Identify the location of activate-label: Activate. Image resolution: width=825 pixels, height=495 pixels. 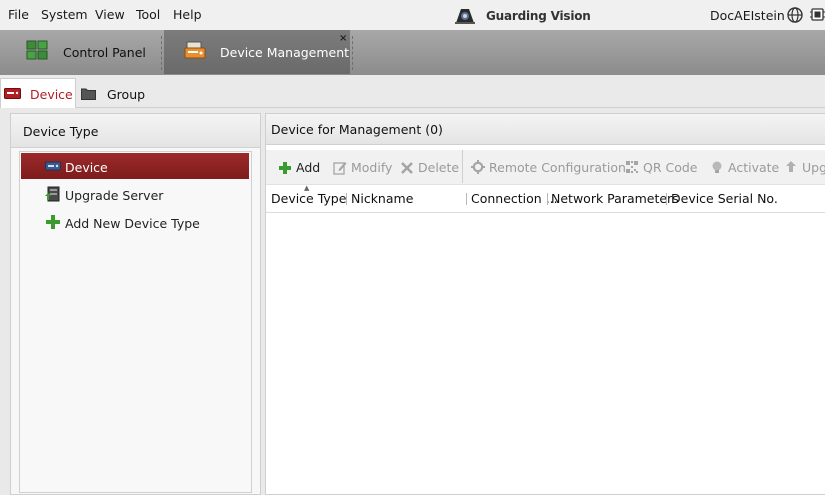
(754, 167).